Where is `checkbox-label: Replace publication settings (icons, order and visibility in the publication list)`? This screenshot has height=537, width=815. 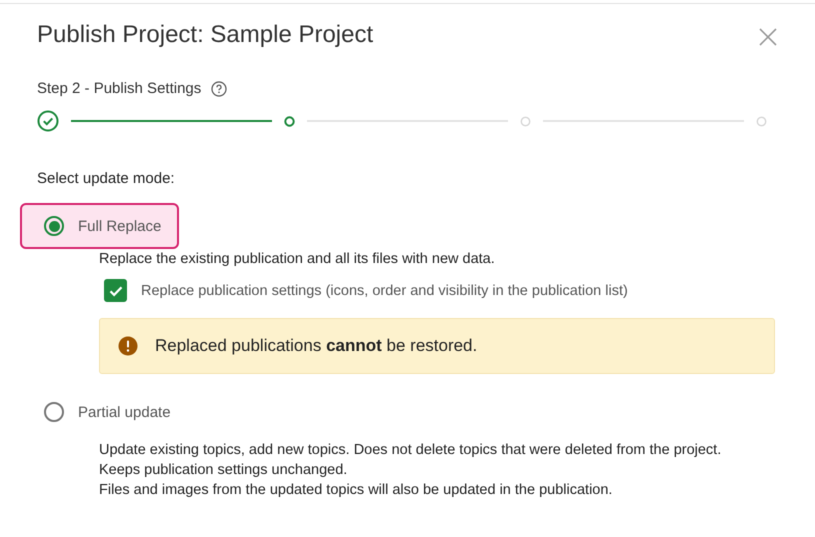
checkbox-label: Replace publication settings (icons, order and visibility in the publication list) is located at coordinates (384, 290).